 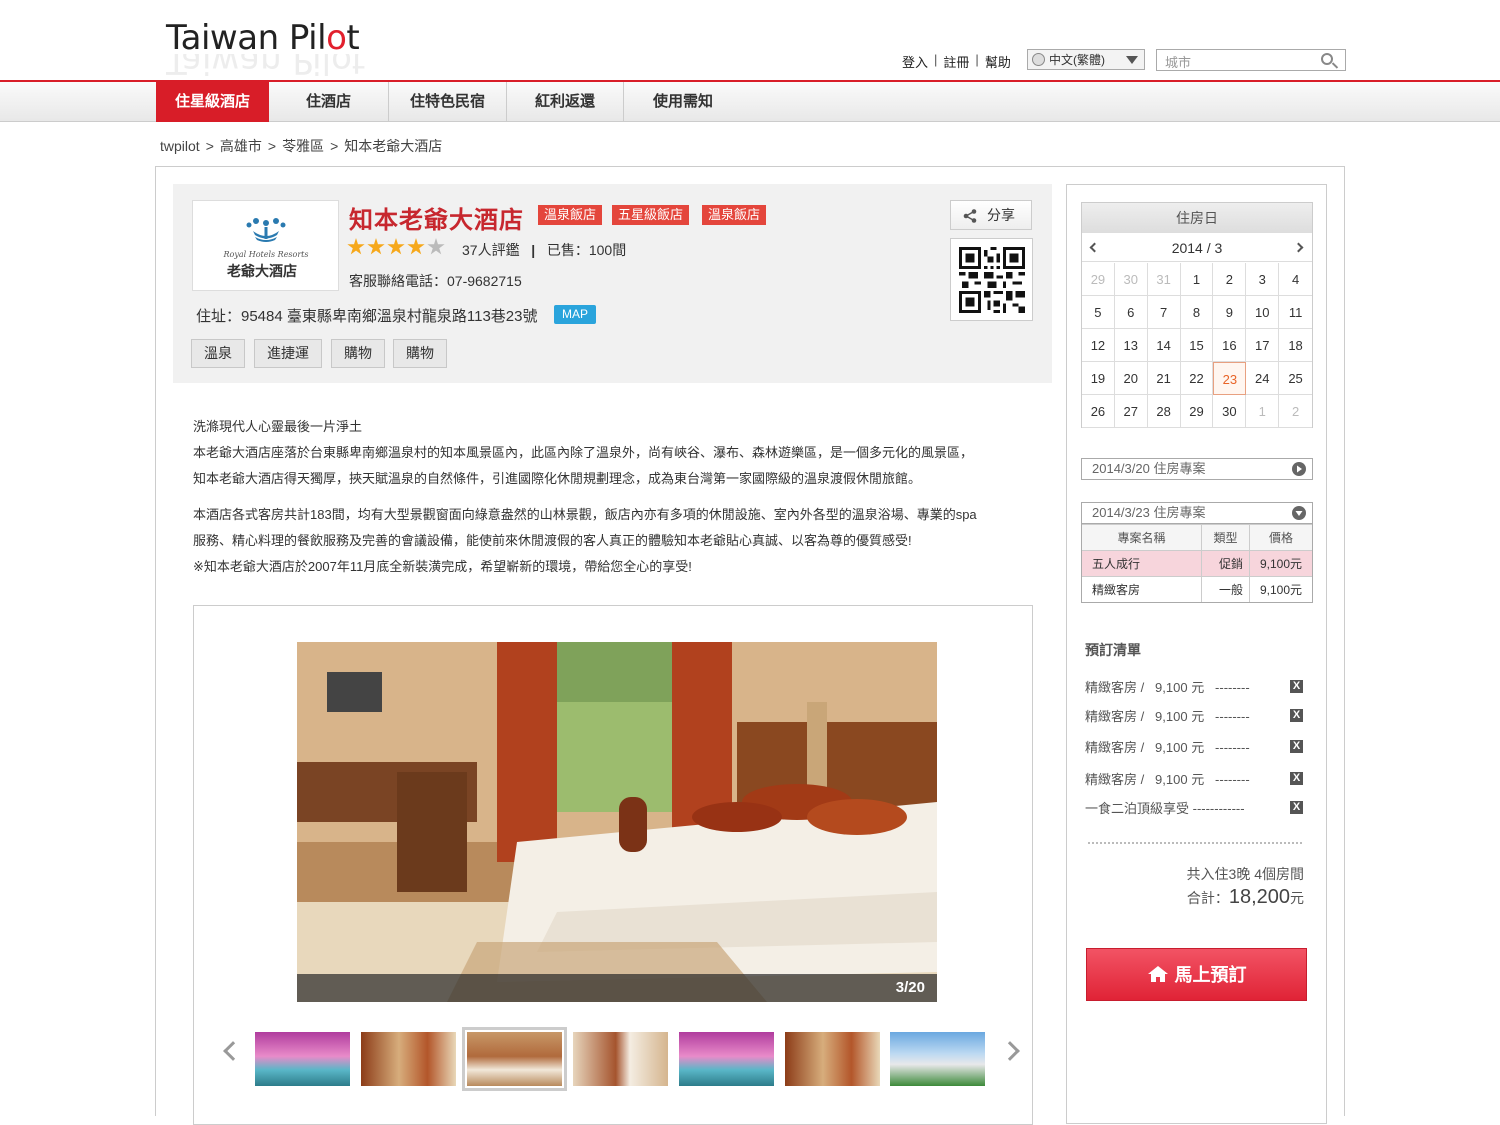 I want to click on booking-item: 精緻客房 / 9,100 元 --------, so click(x=1167, y=687).